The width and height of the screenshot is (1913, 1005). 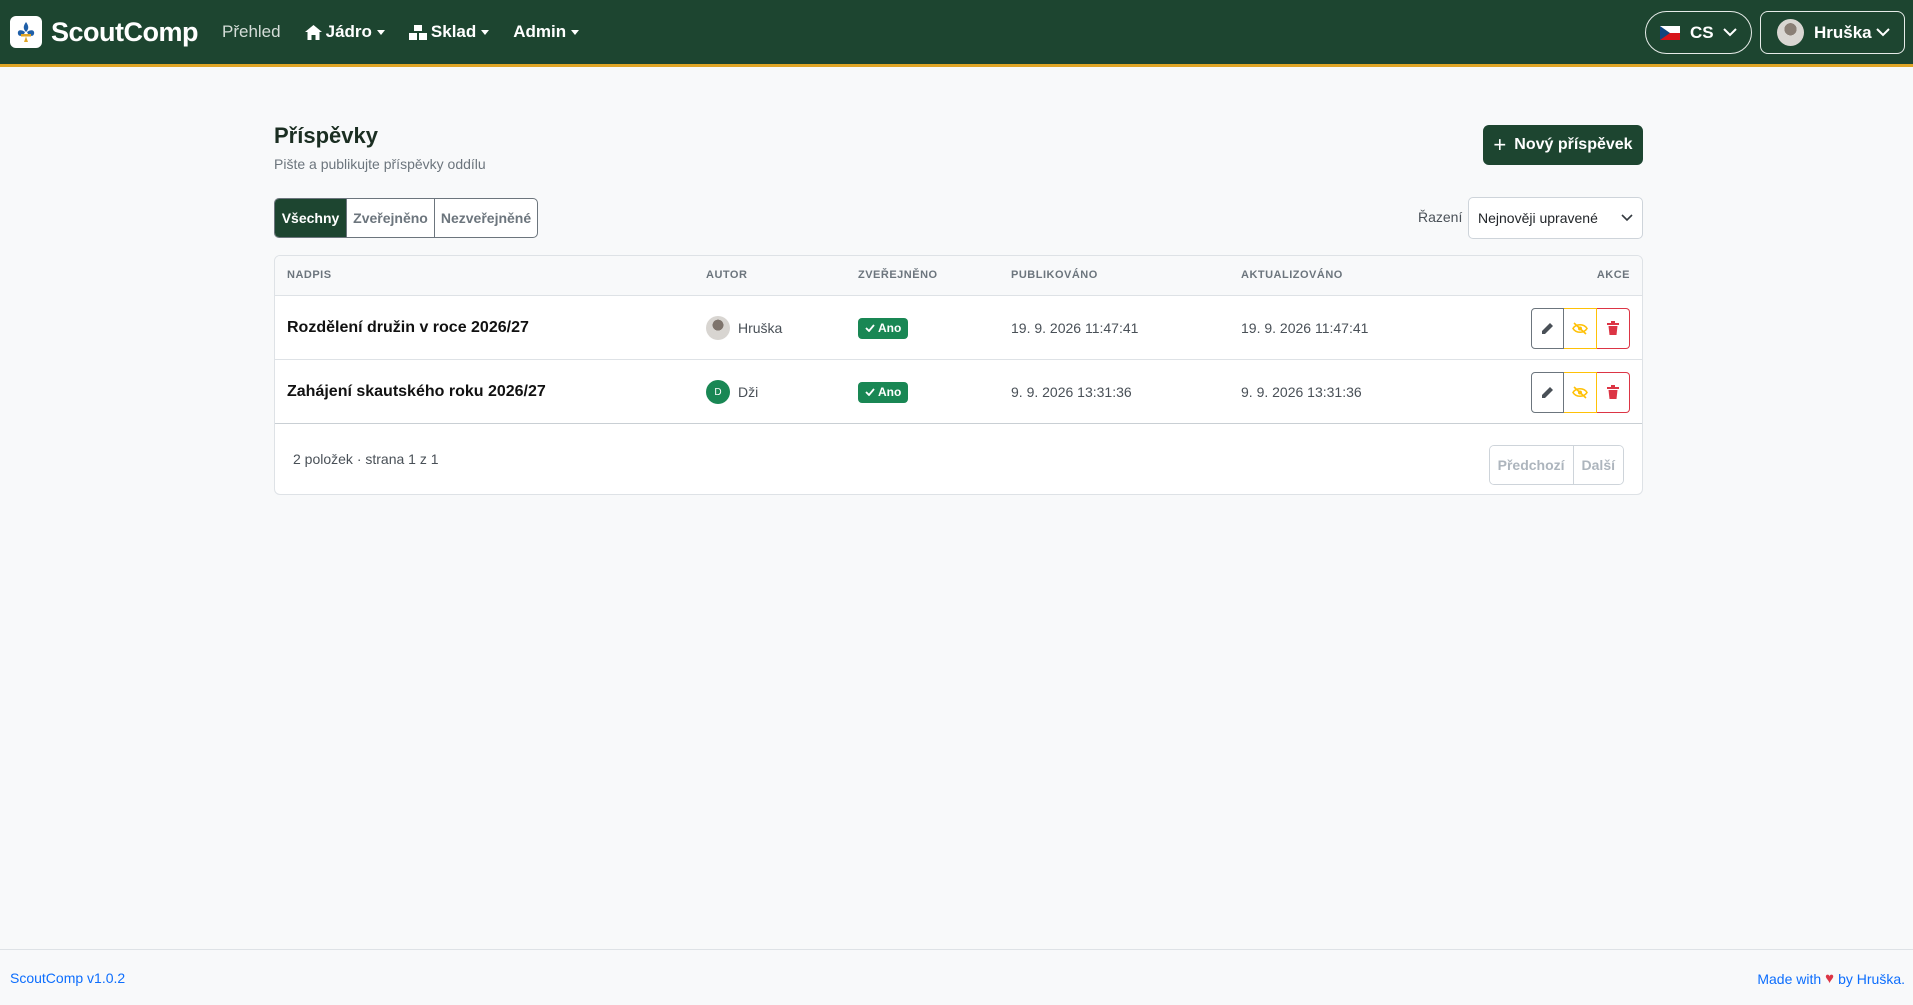 I want to click on nav-admin-label: Admin, so click(x=540, y=31).